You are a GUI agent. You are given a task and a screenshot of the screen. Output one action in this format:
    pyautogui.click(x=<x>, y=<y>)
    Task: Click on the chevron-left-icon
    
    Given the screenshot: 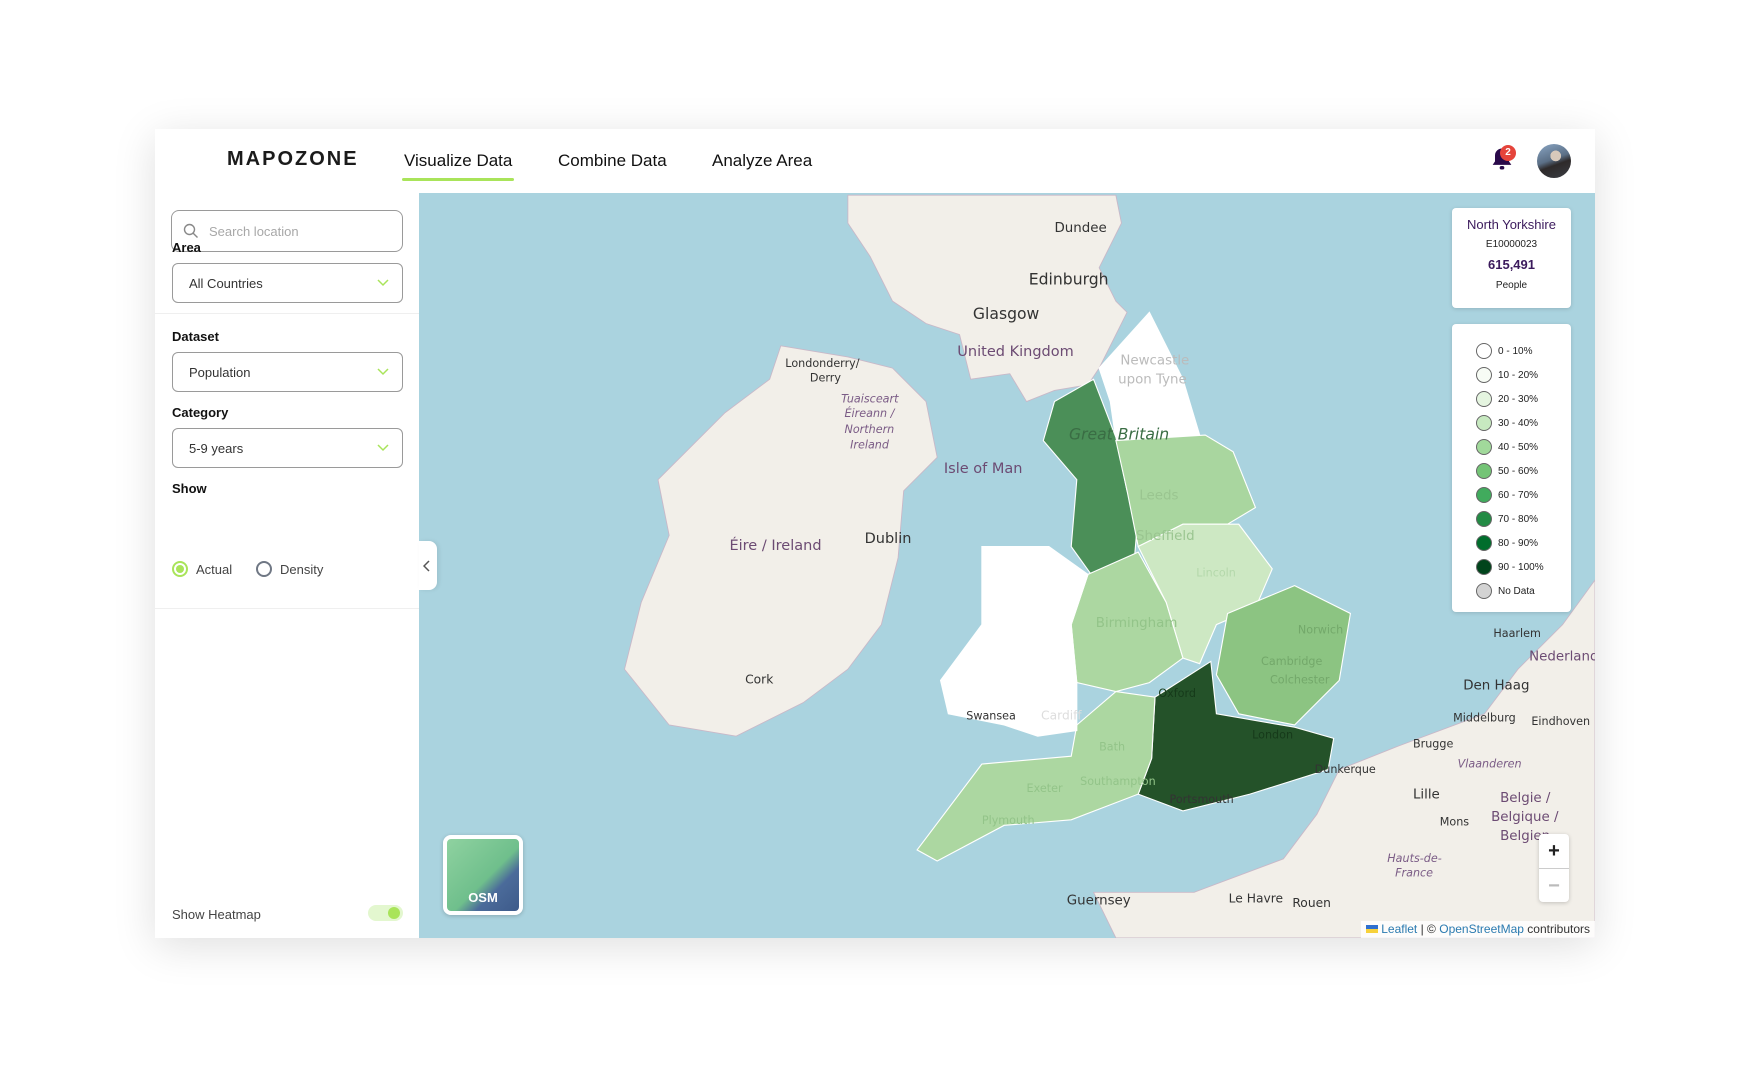 What is the action you would take?
    pyautogui.click(x=426, y=566)
    